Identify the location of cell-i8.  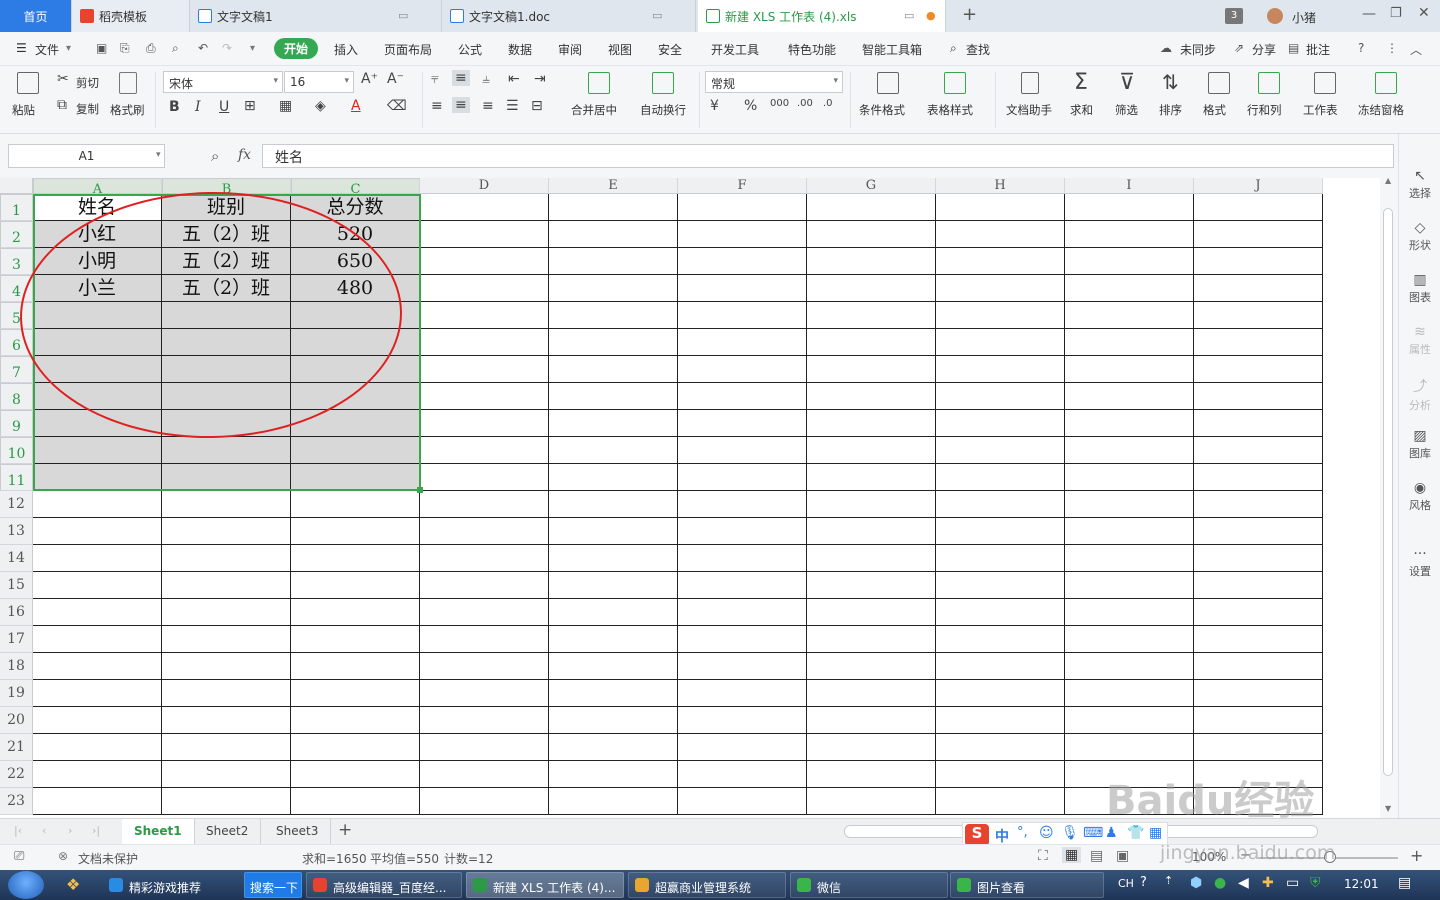
(1129, 396).